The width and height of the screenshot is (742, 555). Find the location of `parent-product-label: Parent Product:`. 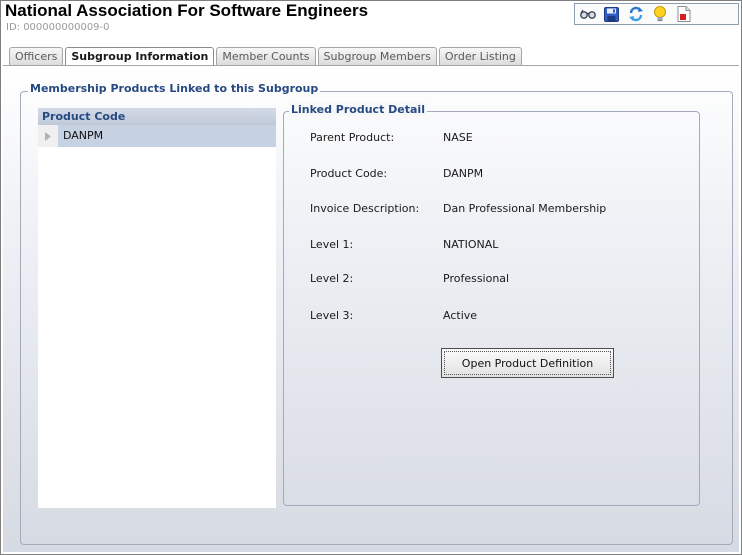

parent-product-label: Parent Product: is located at coordinates (352, 137).